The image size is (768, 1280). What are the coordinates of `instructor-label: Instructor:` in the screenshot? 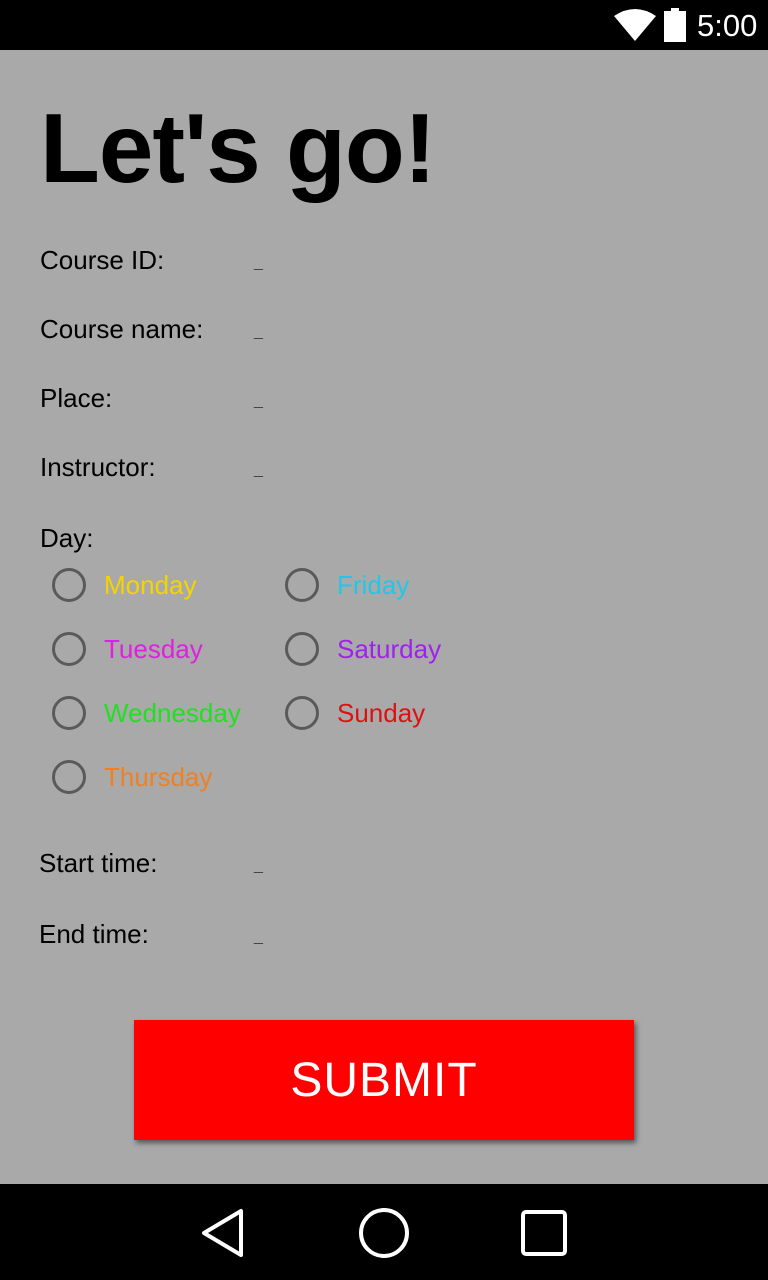 It's located at (98, 467).